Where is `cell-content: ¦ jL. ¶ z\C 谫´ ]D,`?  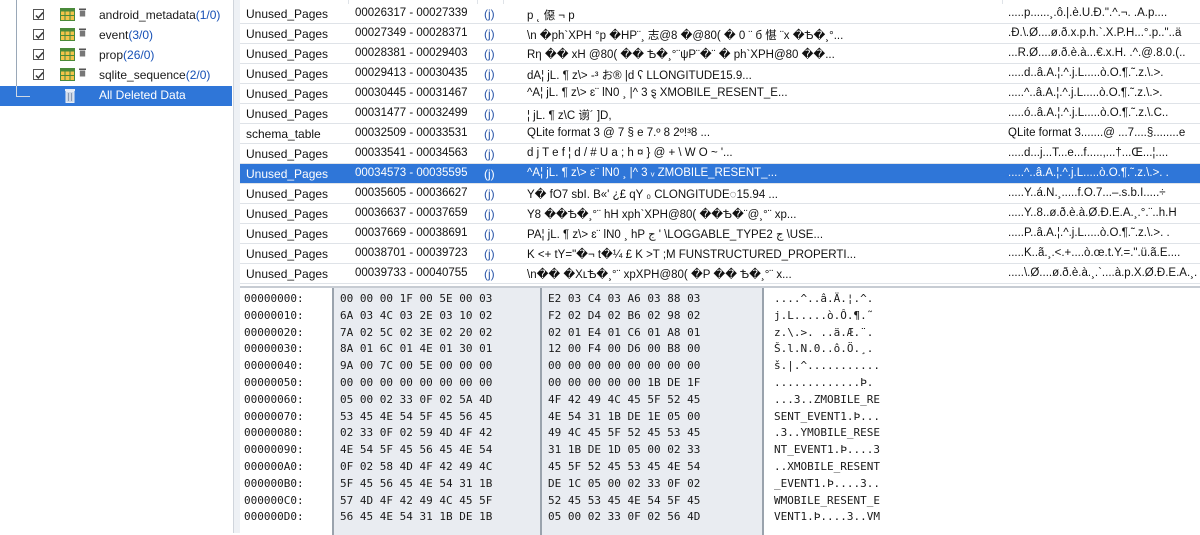 cell-content: ¦ jL. ¶ z\C 谫´ ]D, is located at coordinates (569, 116).